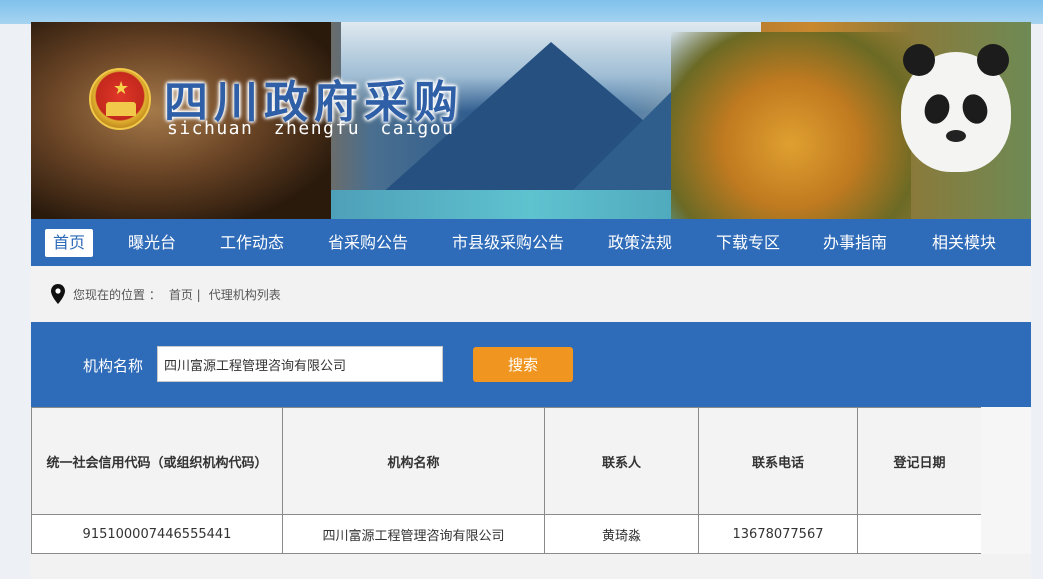  I want to click on breadcrumb-current: 代理机构列表, so click(244, 294).